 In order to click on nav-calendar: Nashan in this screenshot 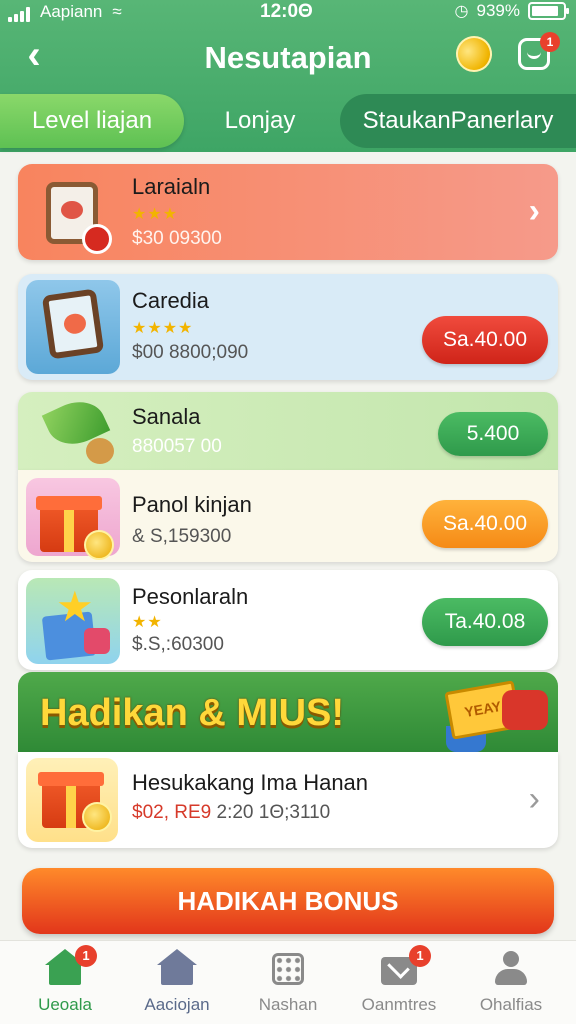, I will do `click(288, 985)`.